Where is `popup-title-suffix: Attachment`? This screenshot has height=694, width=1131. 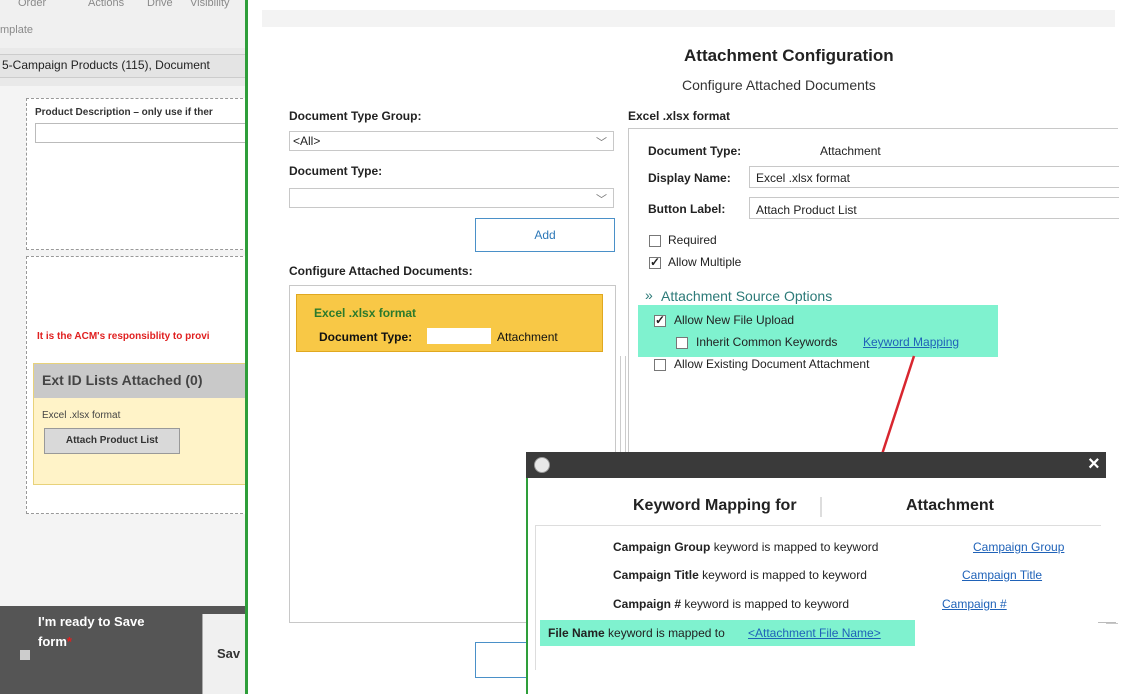
popup-title-suffix: Attachment is located at coordinates (950, 505).